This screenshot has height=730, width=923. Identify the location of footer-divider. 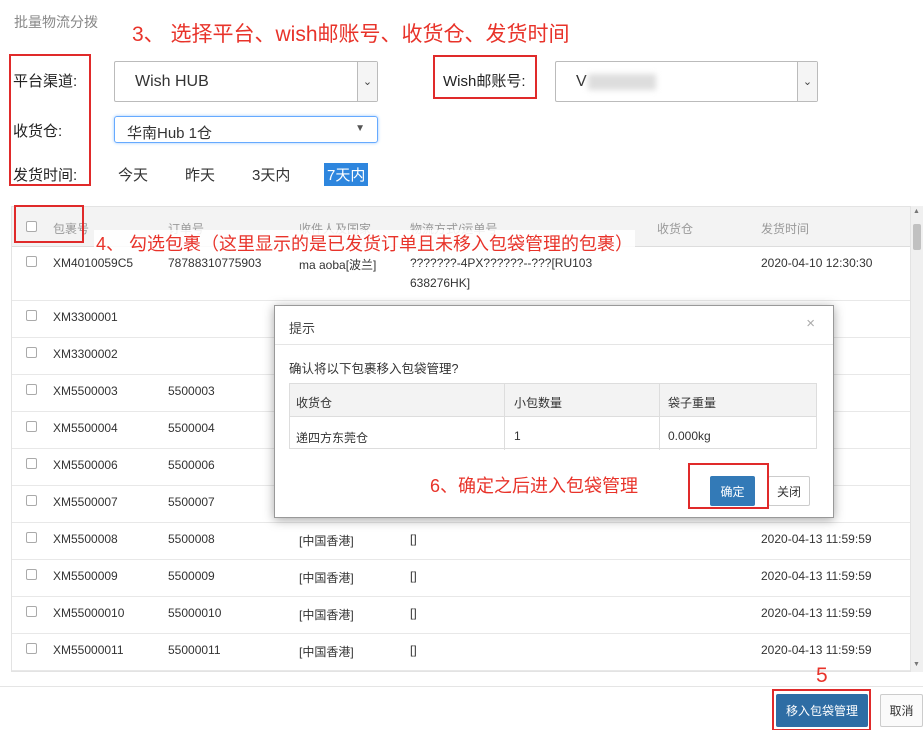
(461, 686).